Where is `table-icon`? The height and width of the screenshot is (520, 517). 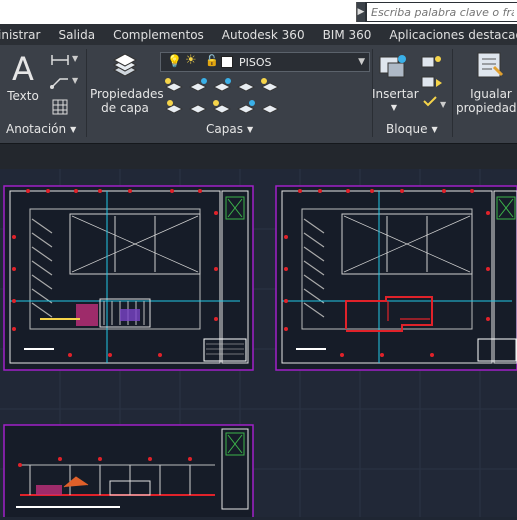 table-icon is located at coordinates (60, 107).